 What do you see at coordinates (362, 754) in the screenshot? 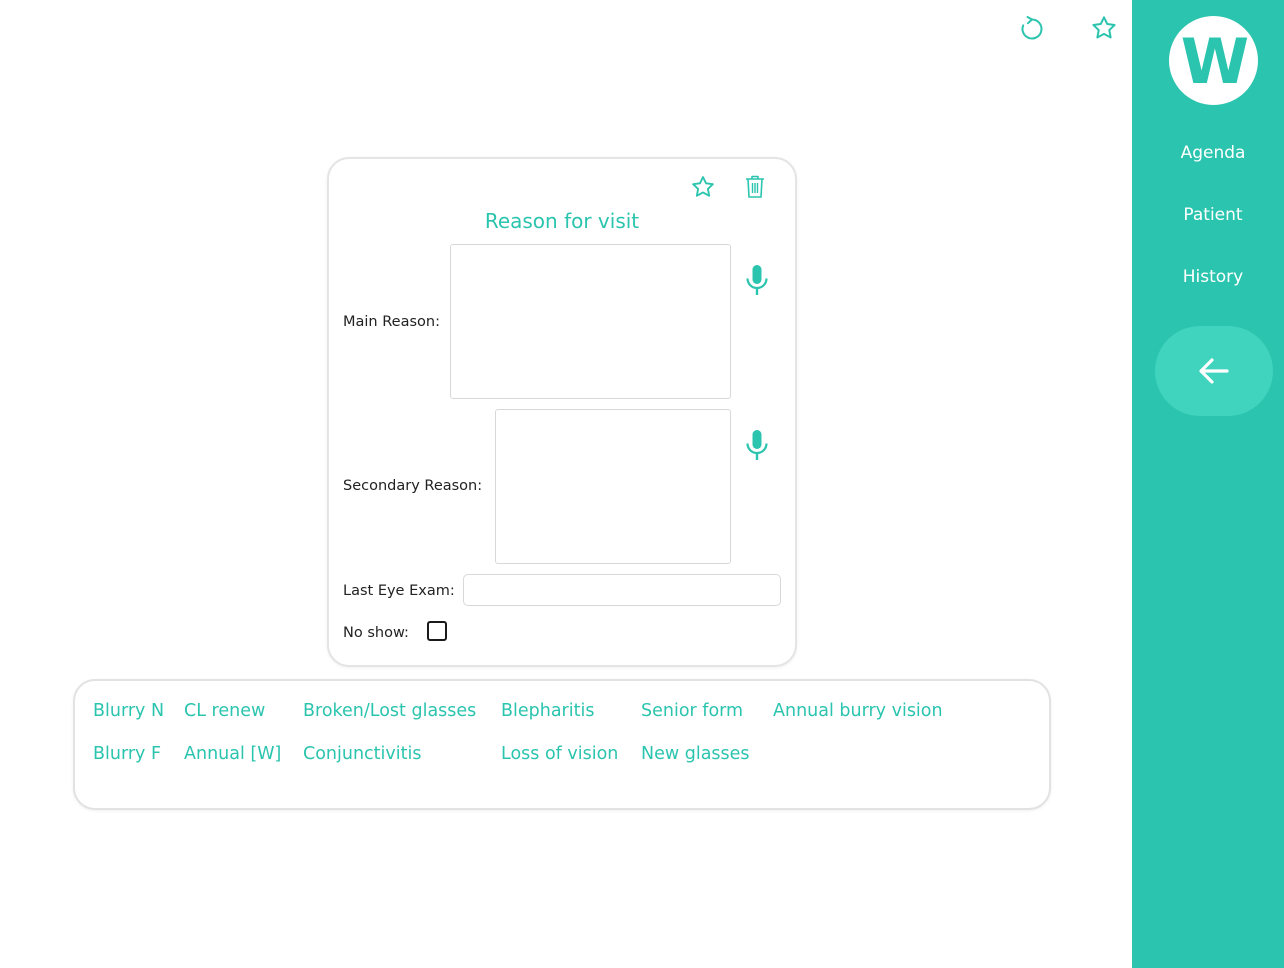
I see `quick-reason-conjunctivitis: Conjunctivitis` at bounding box center [362, 754].